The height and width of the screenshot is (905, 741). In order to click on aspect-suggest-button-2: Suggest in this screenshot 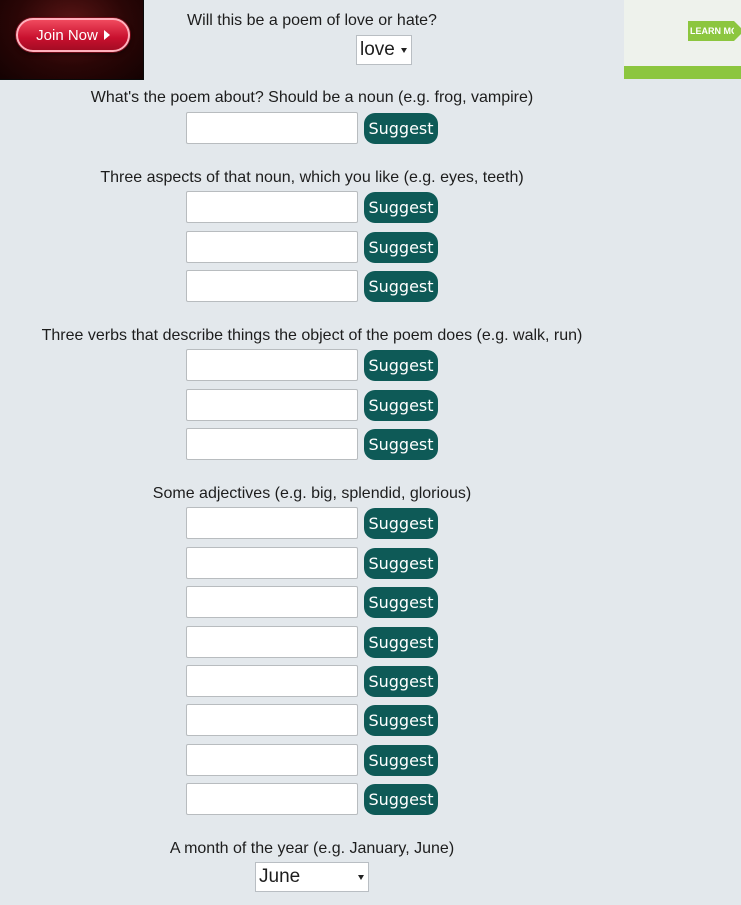, I will do `click(401, 247)`.